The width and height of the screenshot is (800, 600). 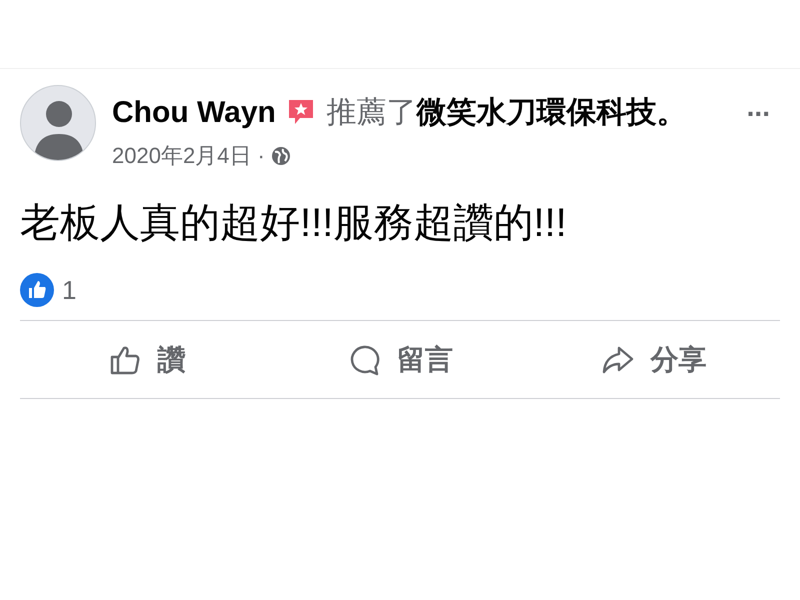 I want to click on like-reaction-icon, so click(x=37, y=290).